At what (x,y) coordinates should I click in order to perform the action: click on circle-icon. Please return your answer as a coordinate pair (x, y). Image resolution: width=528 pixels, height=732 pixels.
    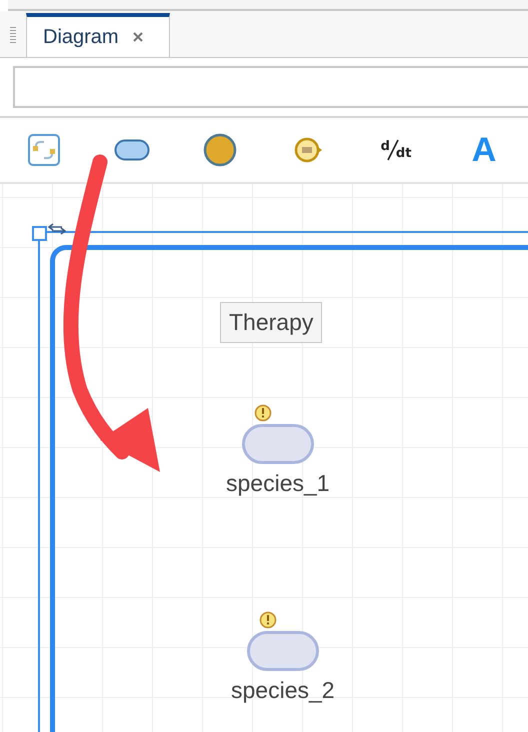
    Looking at the image, I should click on (220, 150).